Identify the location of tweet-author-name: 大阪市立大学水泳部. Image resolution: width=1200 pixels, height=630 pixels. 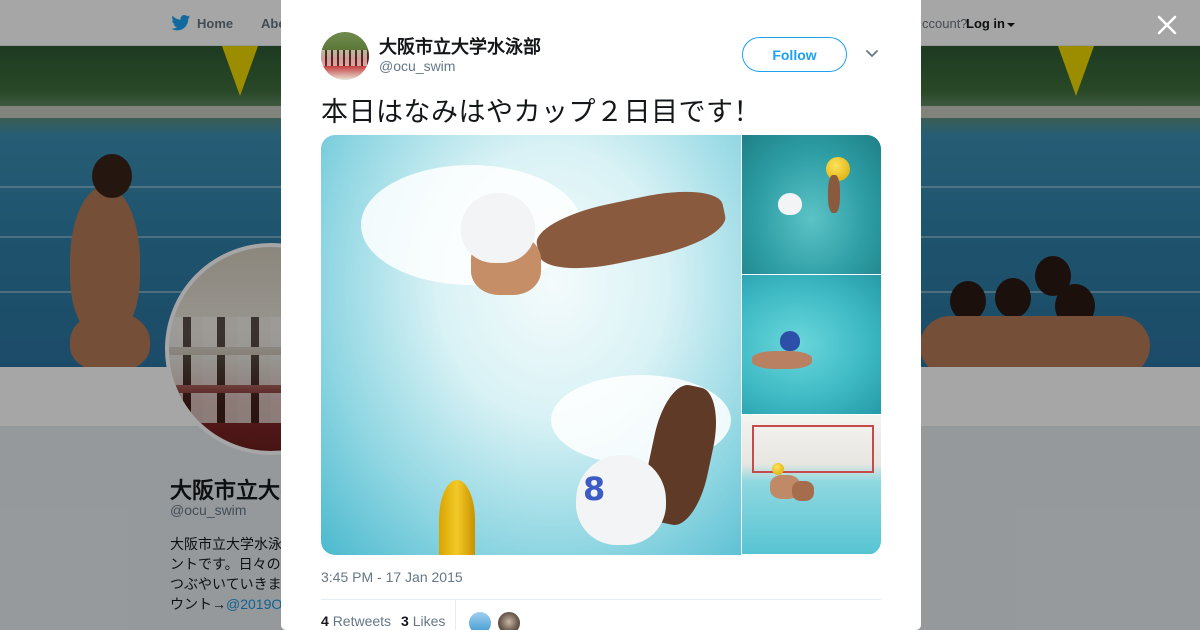
(460, 46).